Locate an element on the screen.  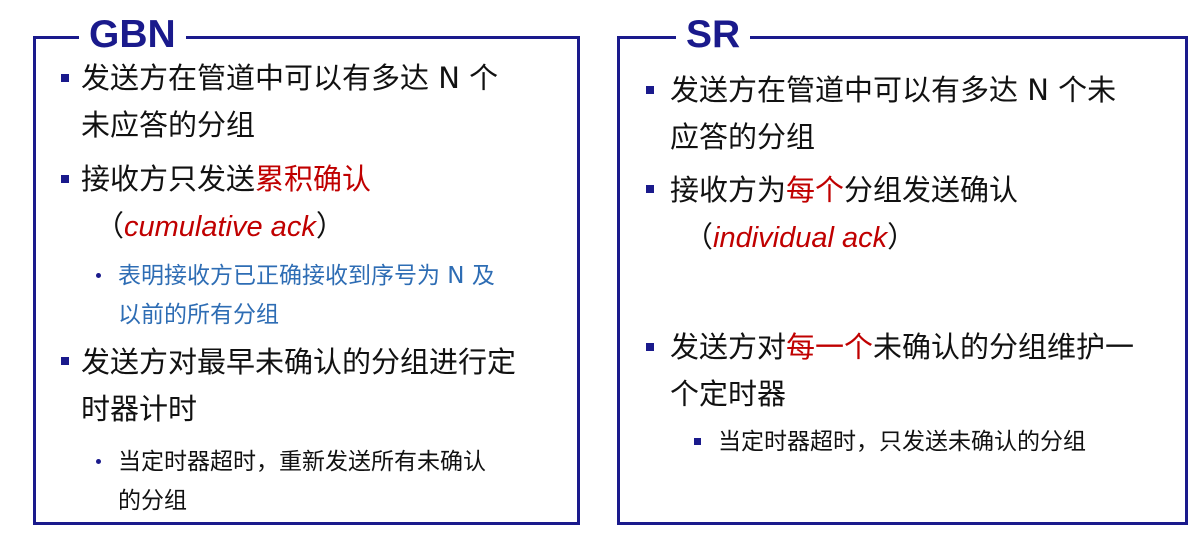
sr-item-individual-ack: 接收方为每个分组发送确认 （individual ack） is located at coordinates (844, 213).